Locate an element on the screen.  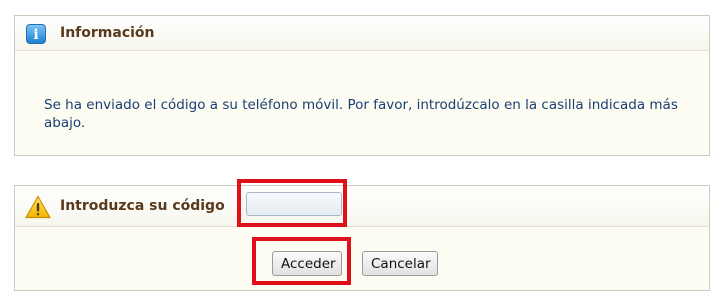
warning-icon is located at coordinates (38, 207).